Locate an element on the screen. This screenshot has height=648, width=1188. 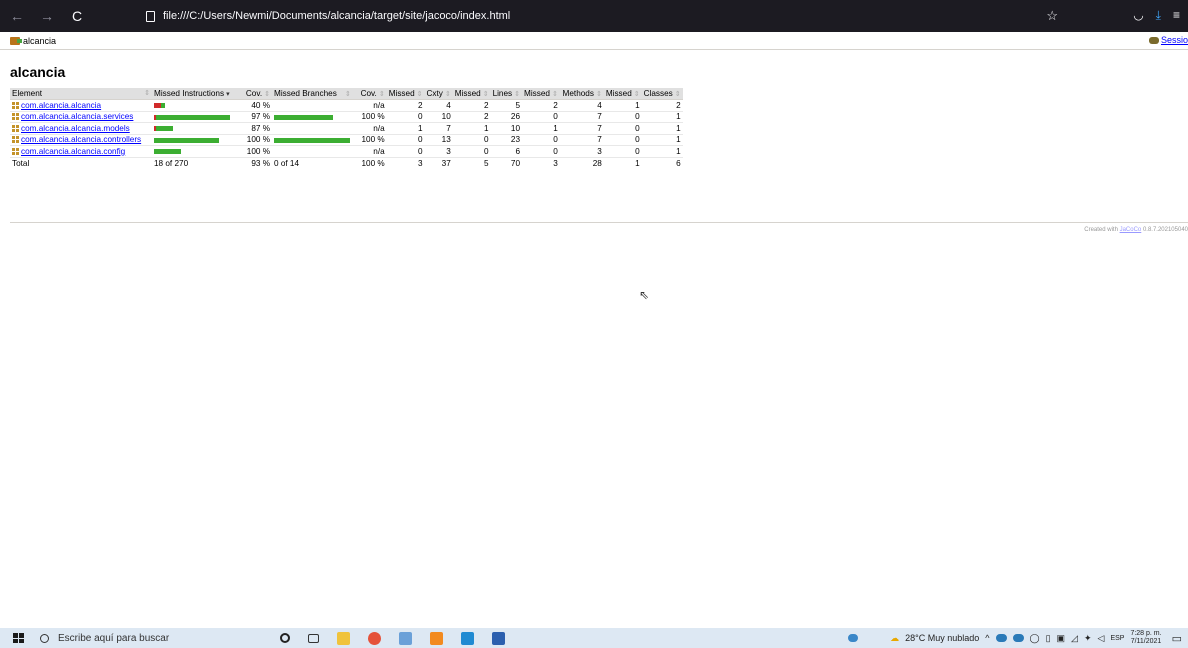
package-link: com.alcancia.alcancia.controllers is located at coordinates (81, 139).